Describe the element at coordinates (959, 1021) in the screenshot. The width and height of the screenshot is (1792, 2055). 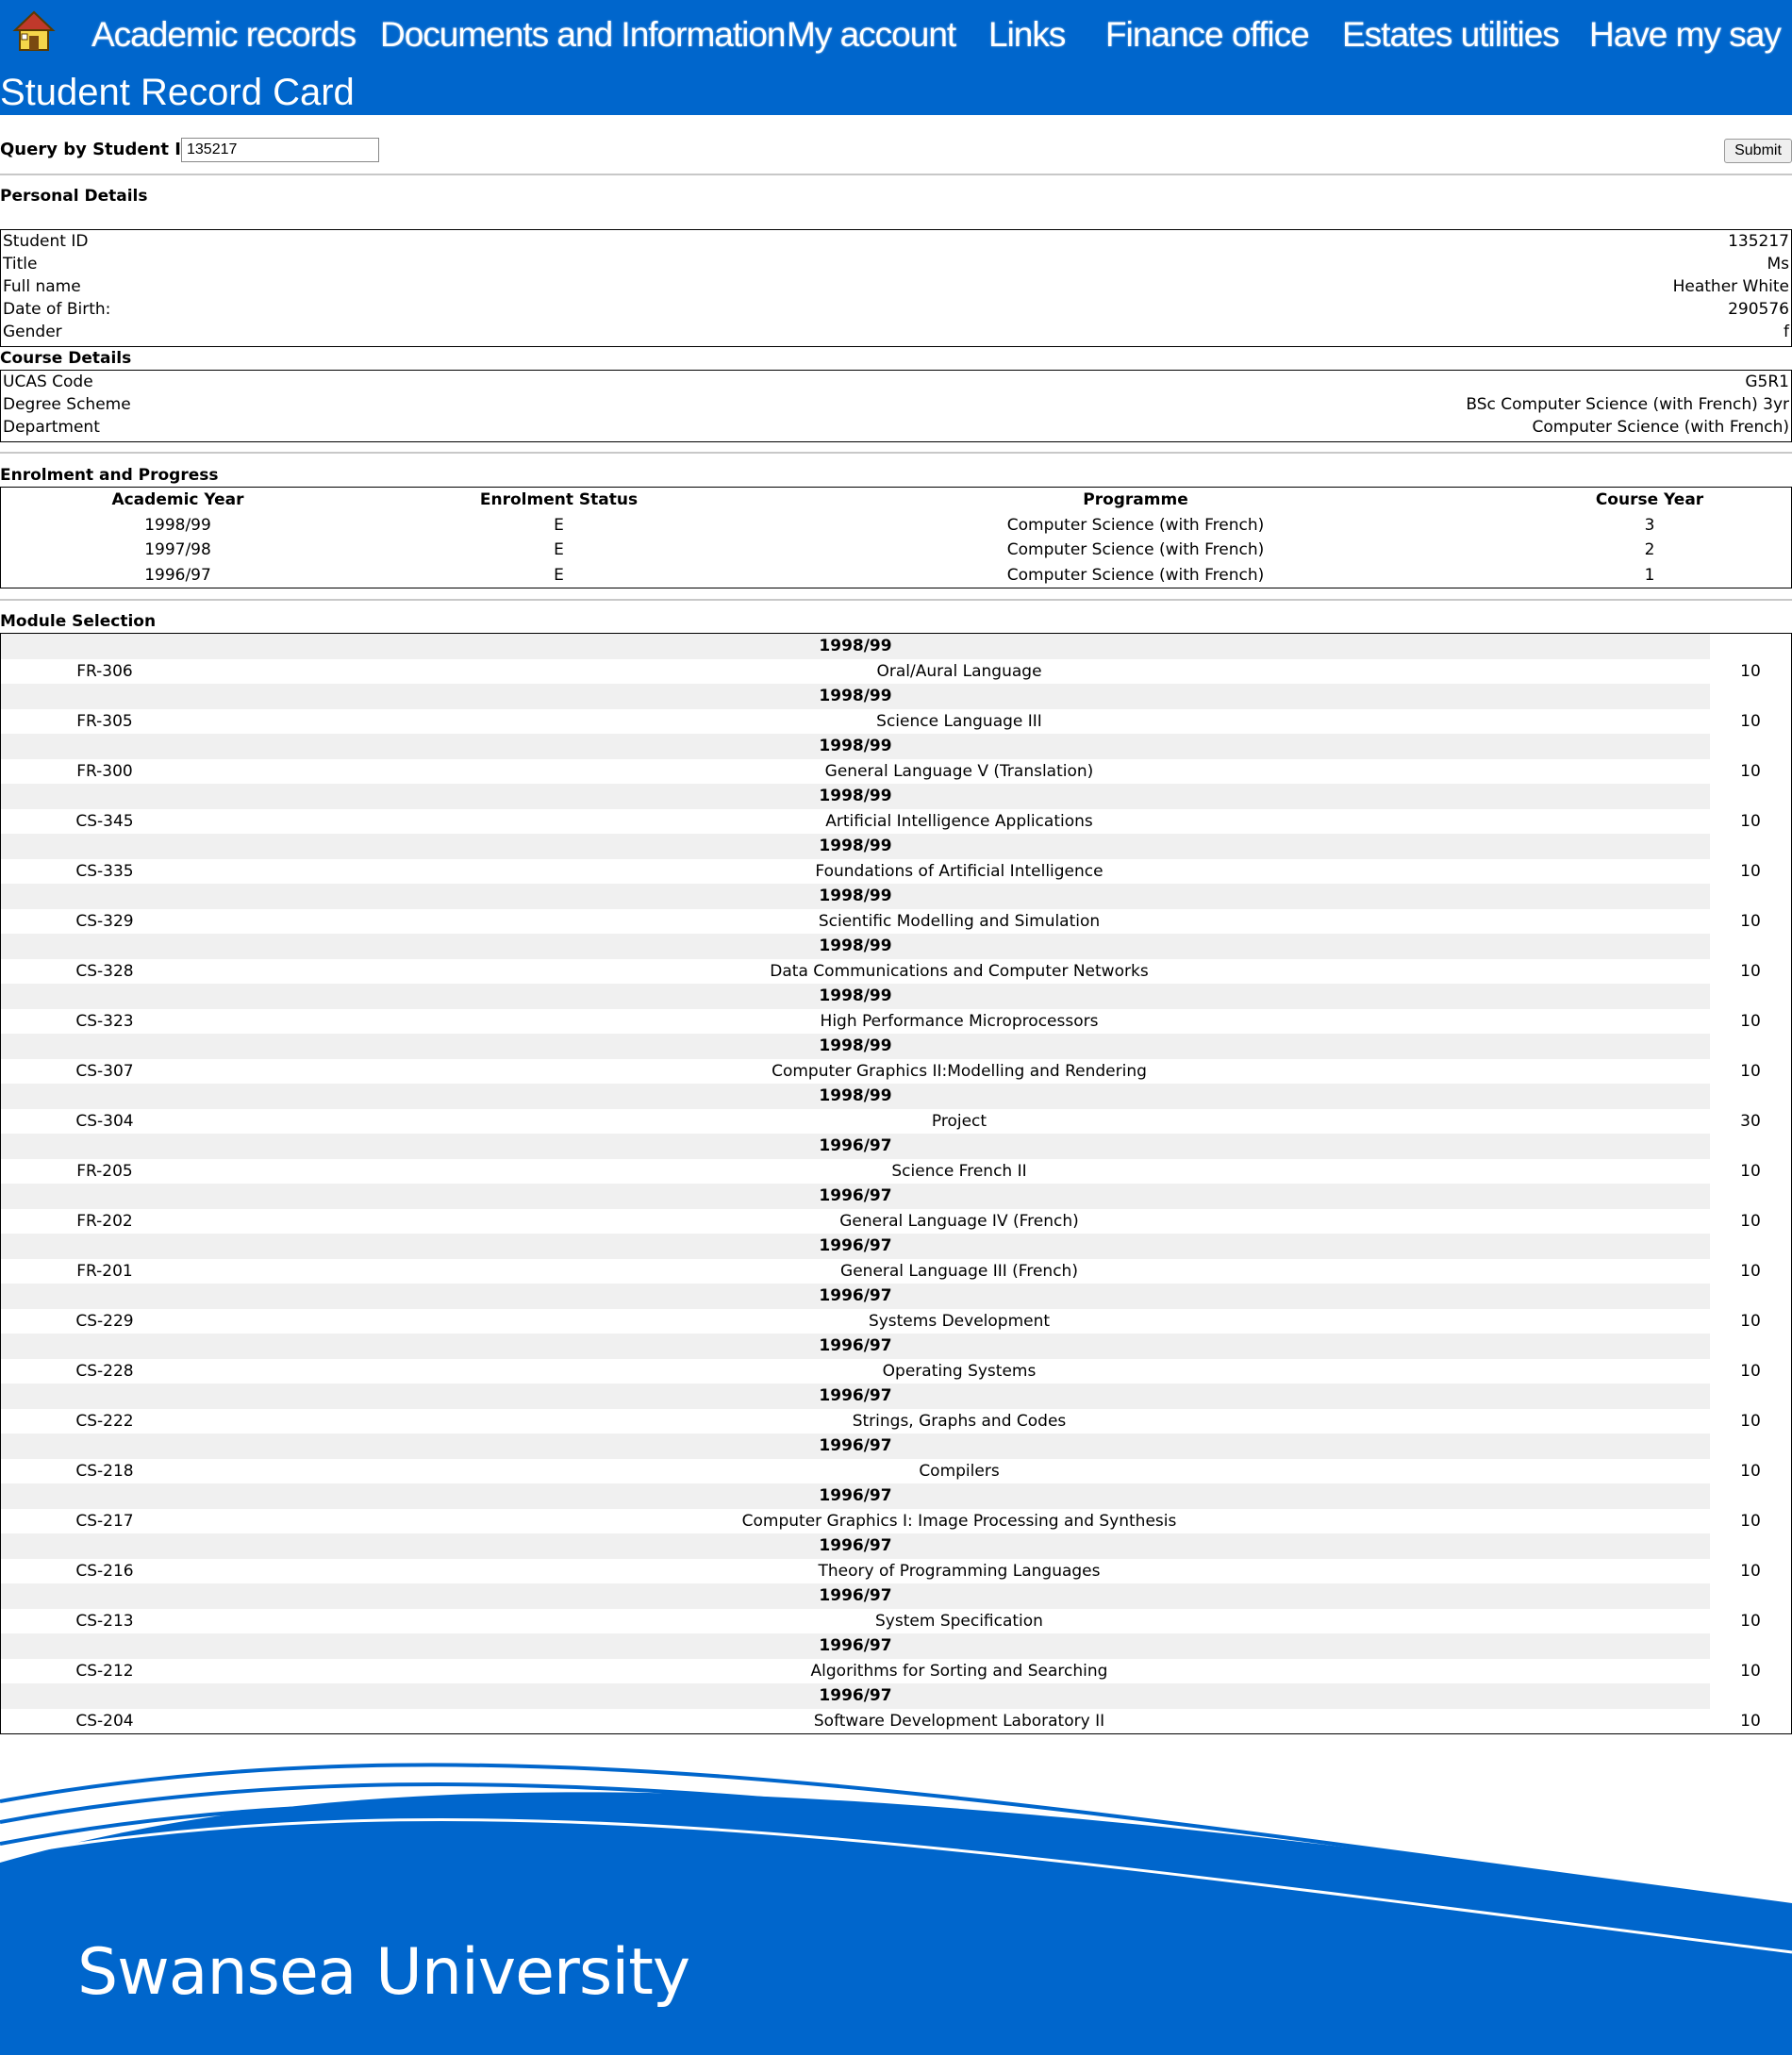
I see `module-title: High Performance Microprocessors` at that location.